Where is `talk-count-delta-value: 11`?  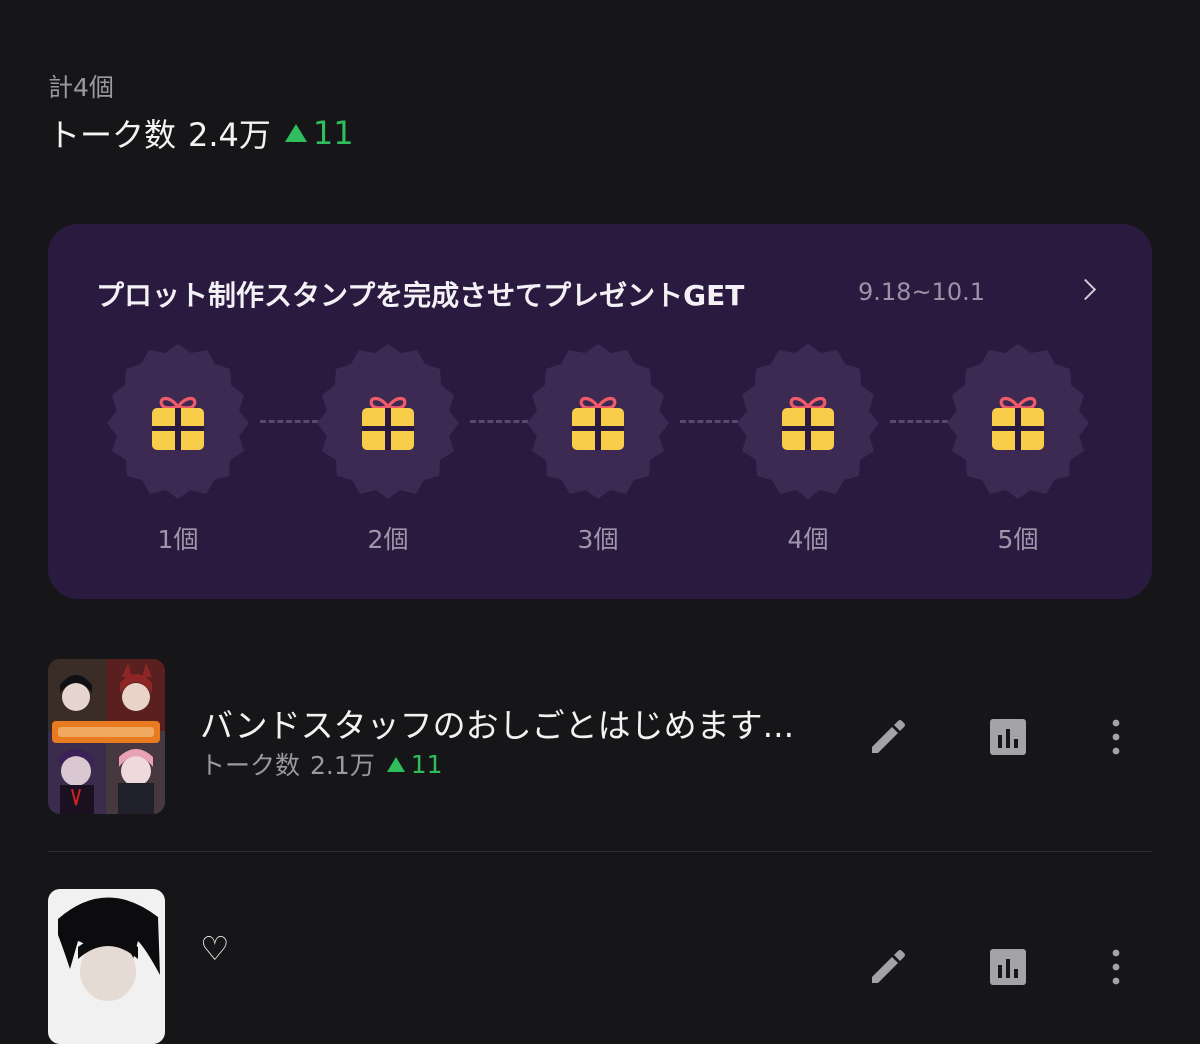
talk-count-delta-value: 11 is located at coordinates (333, 133).